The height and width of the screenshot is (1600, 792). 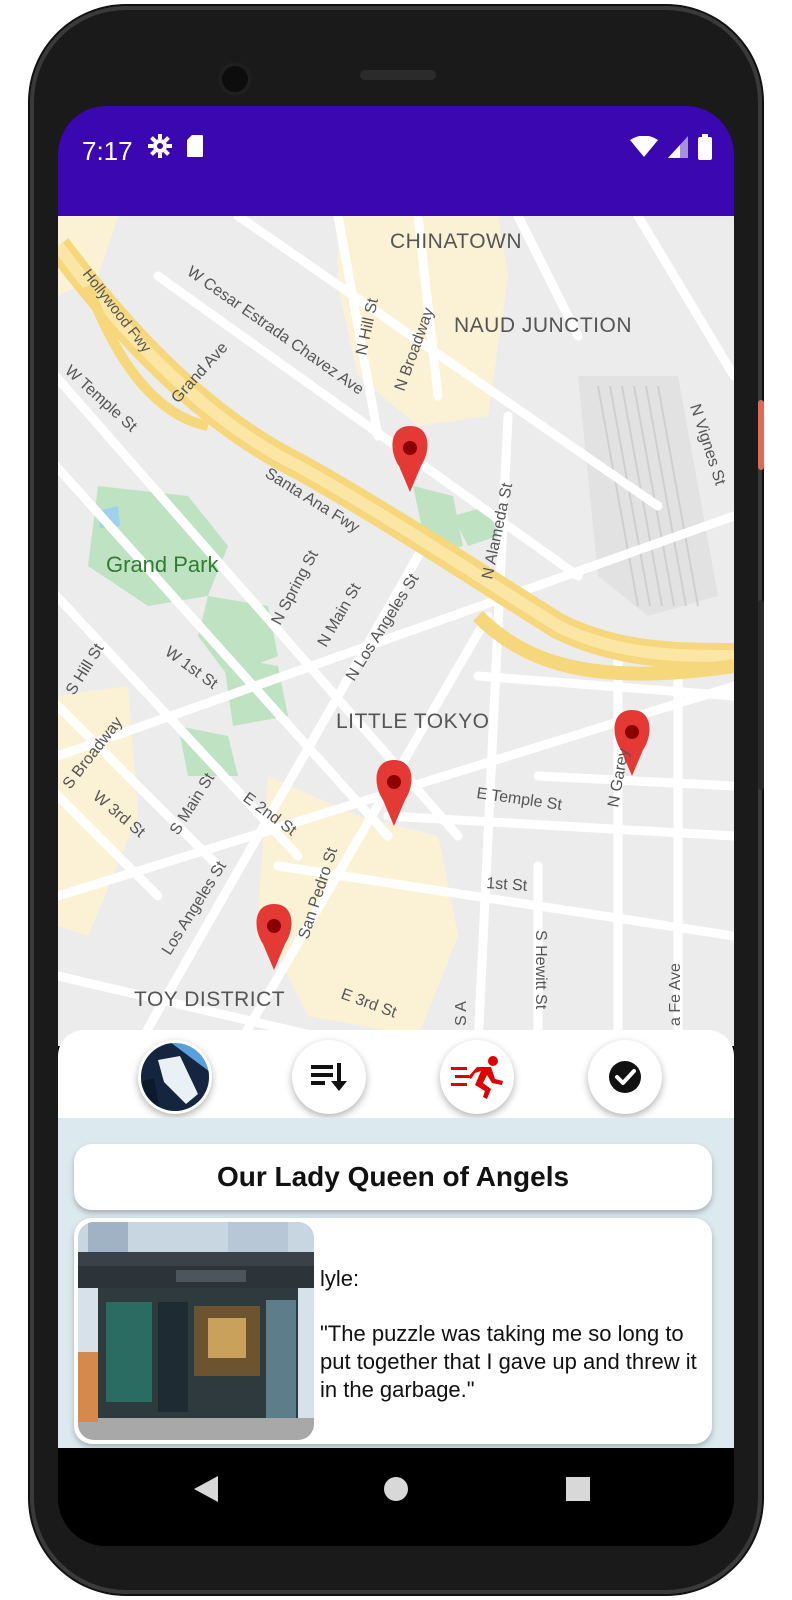 I want to click on location-title: Our Lady Queen of Angels, so click(x=393, y=1176).